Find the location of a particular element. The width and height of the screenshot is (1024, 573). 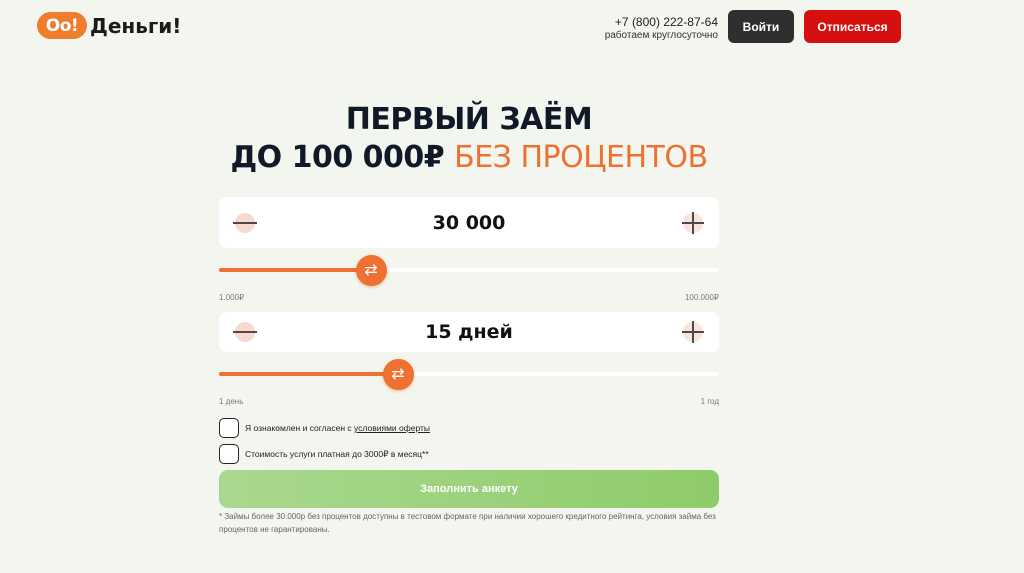

term-max-label: 1 год is located at coordinates (709, 401).